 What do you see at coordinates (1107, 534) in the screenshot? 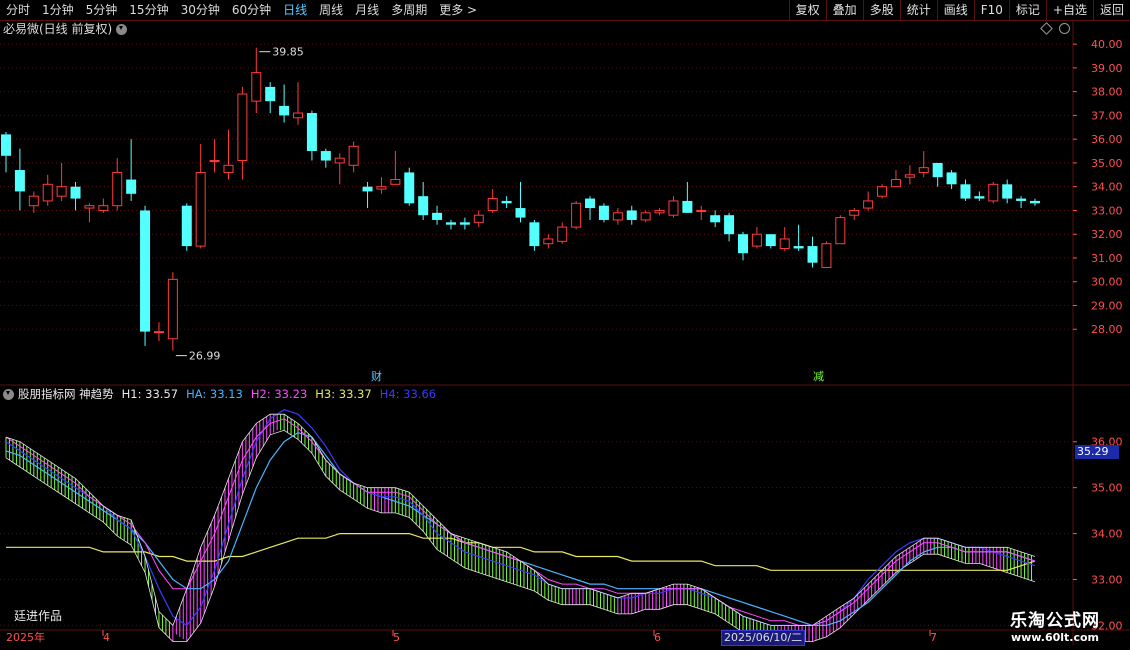
I see `ind-axis-label-2: 34.00` at bounding box center [1107, 534].